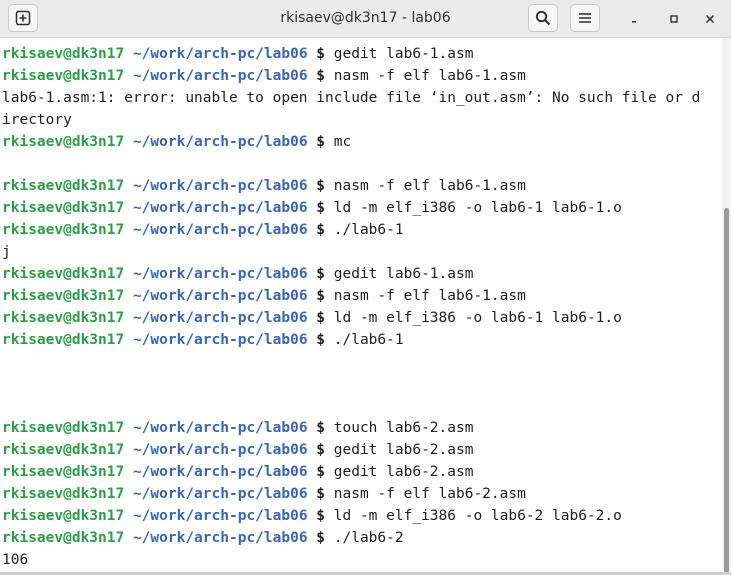 The image size is (731, 575). Describe the element at coordinates (726, 390) in the screenshot. I see `scrollbar-thumb` at that location.